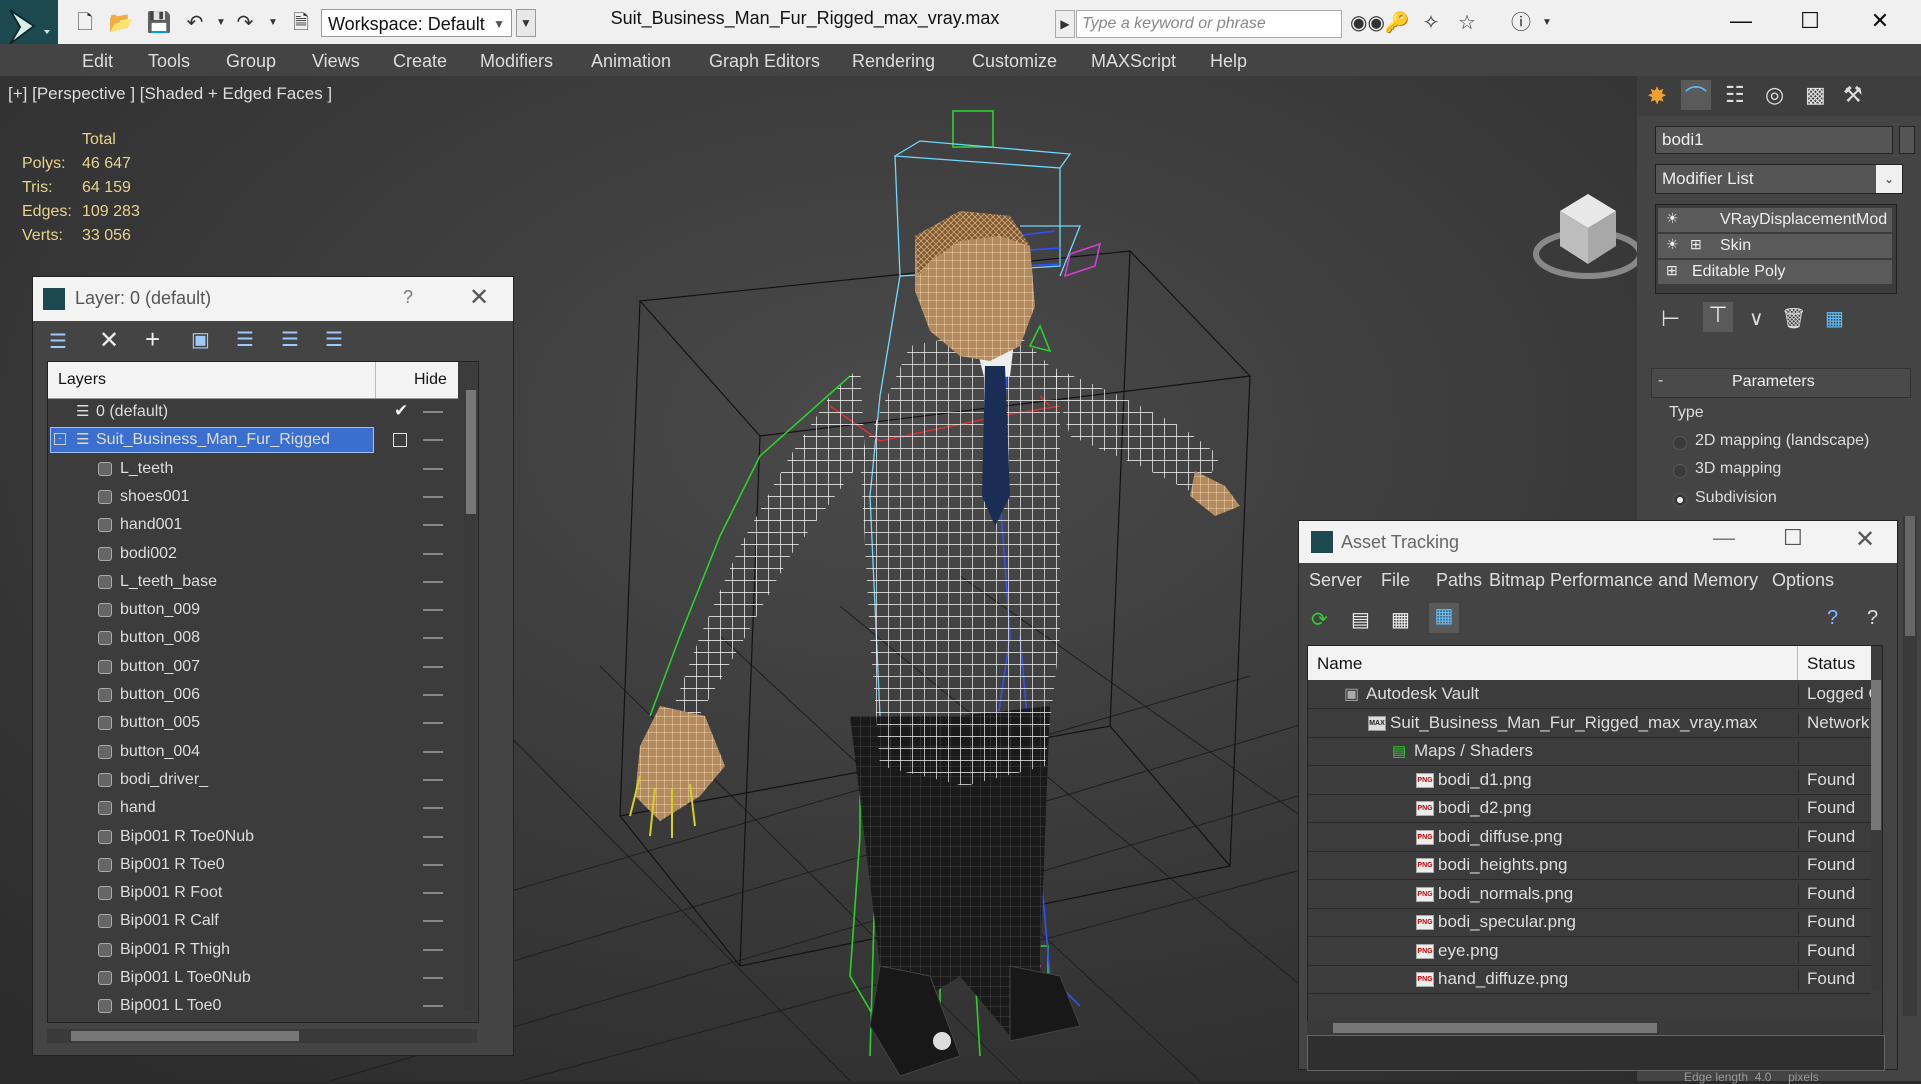  What do you see at coordinates (251, 61) in the screenshot?
I see `menu-group: Group` at bounding box center [251, 61].